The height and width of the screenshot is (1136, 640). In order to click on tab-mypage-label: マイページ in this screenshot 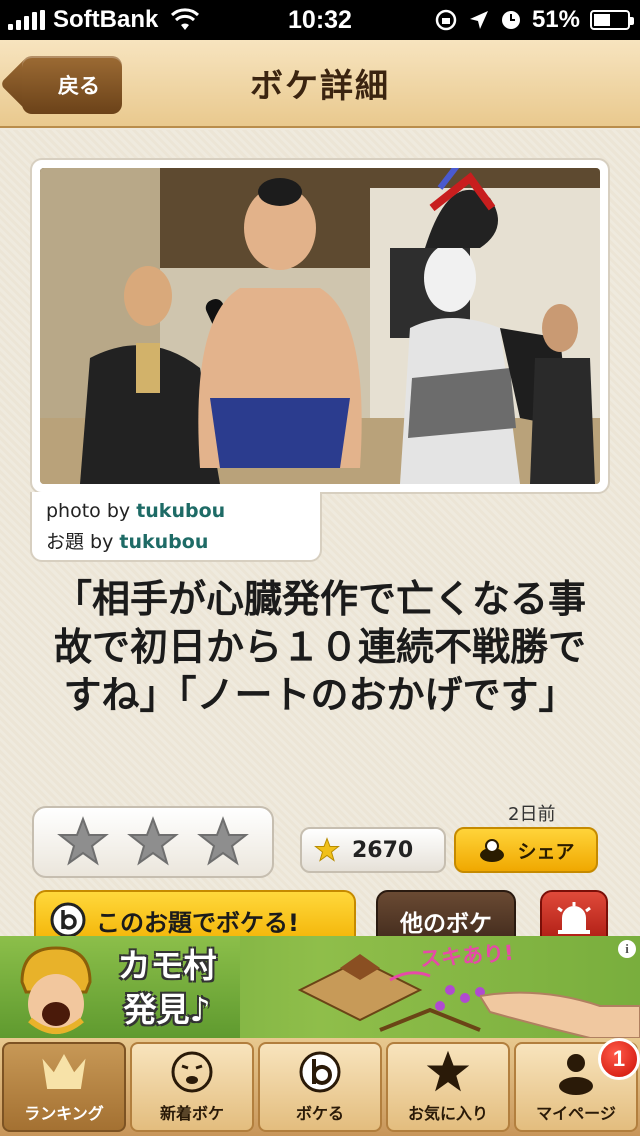, I will do `click(576, 1113)`.